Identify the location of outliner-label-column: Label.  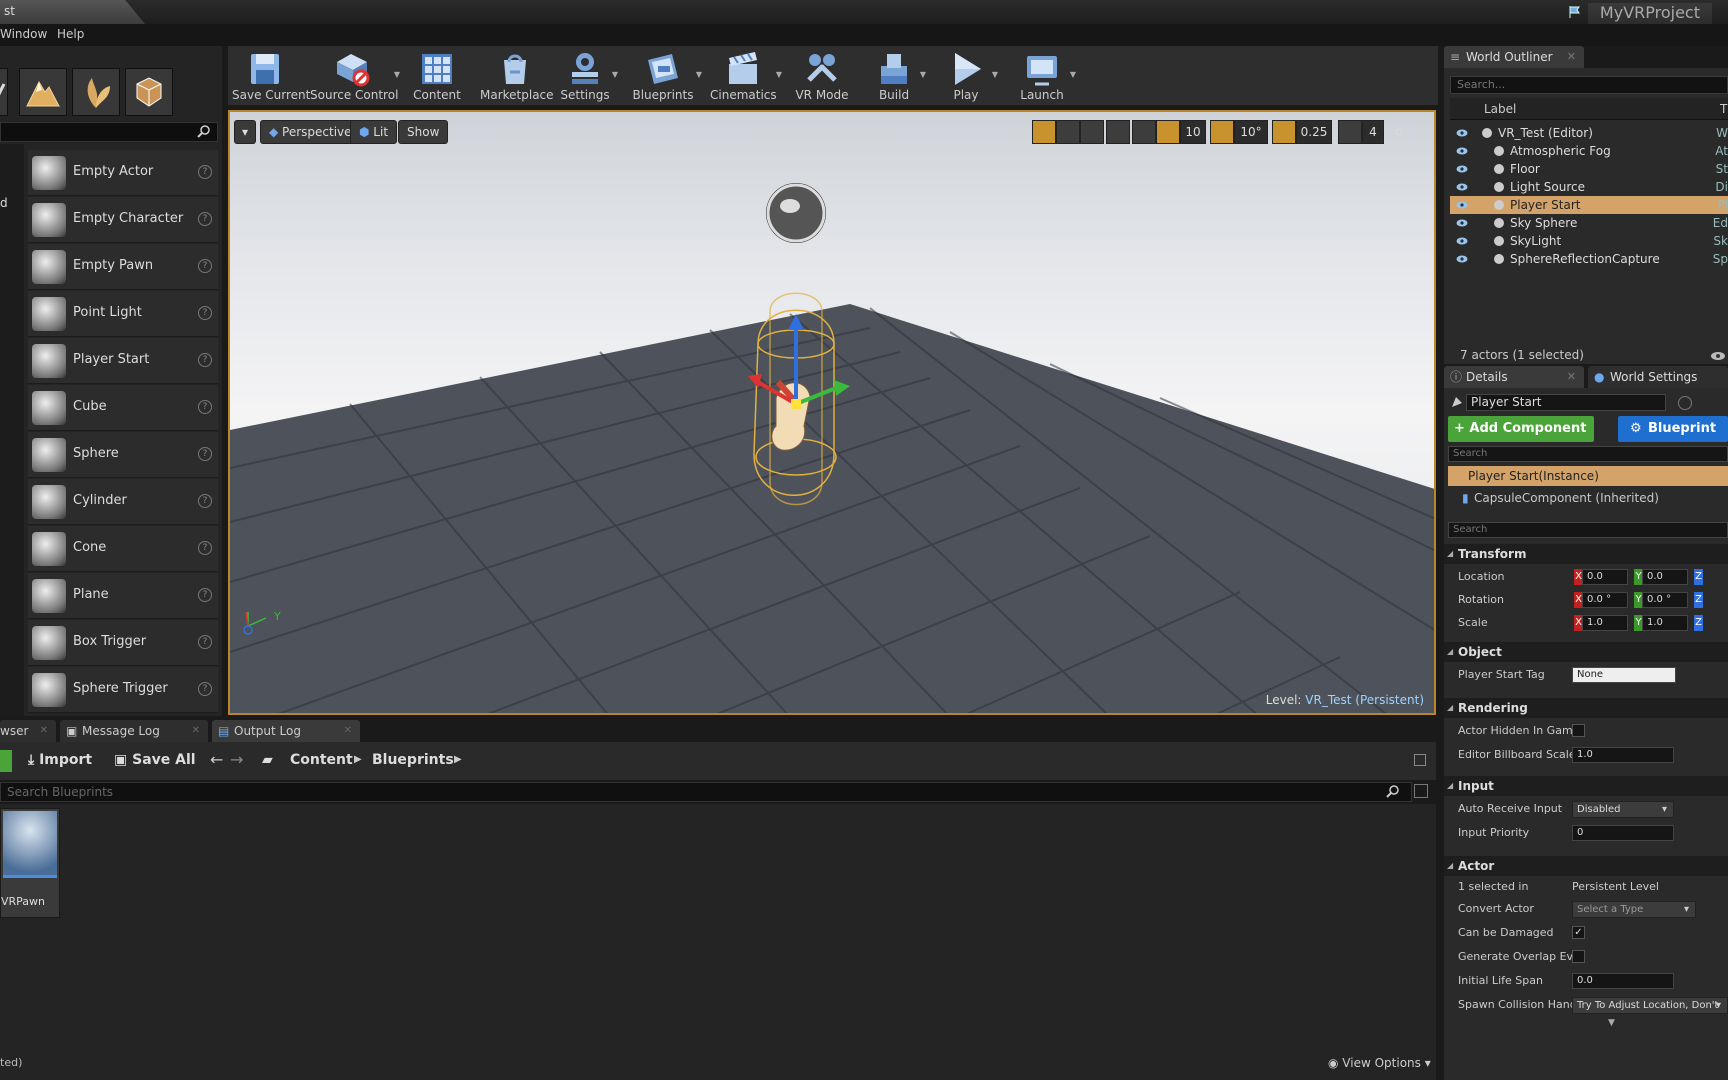
(1500, 109).